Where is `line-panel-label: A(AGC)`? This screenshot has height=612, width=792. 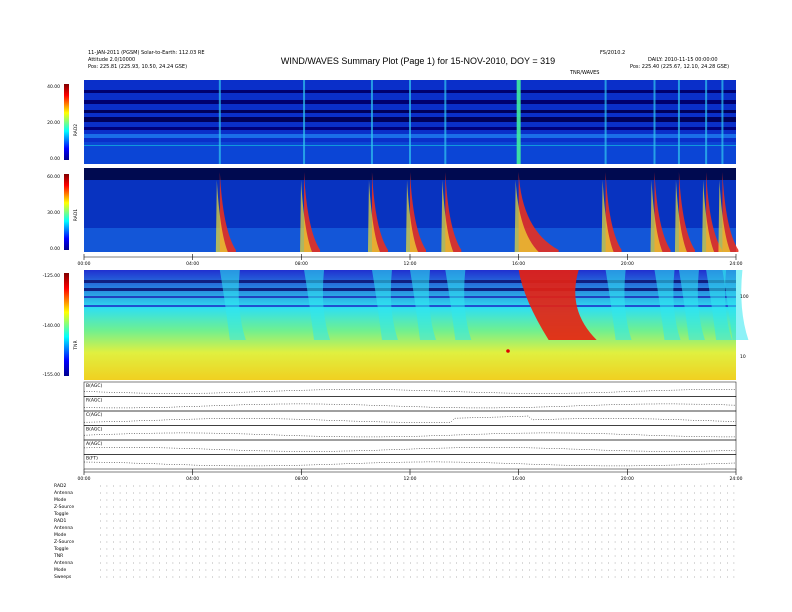
line-panel-label: A(AGC) is located at coordinates (94, 444).